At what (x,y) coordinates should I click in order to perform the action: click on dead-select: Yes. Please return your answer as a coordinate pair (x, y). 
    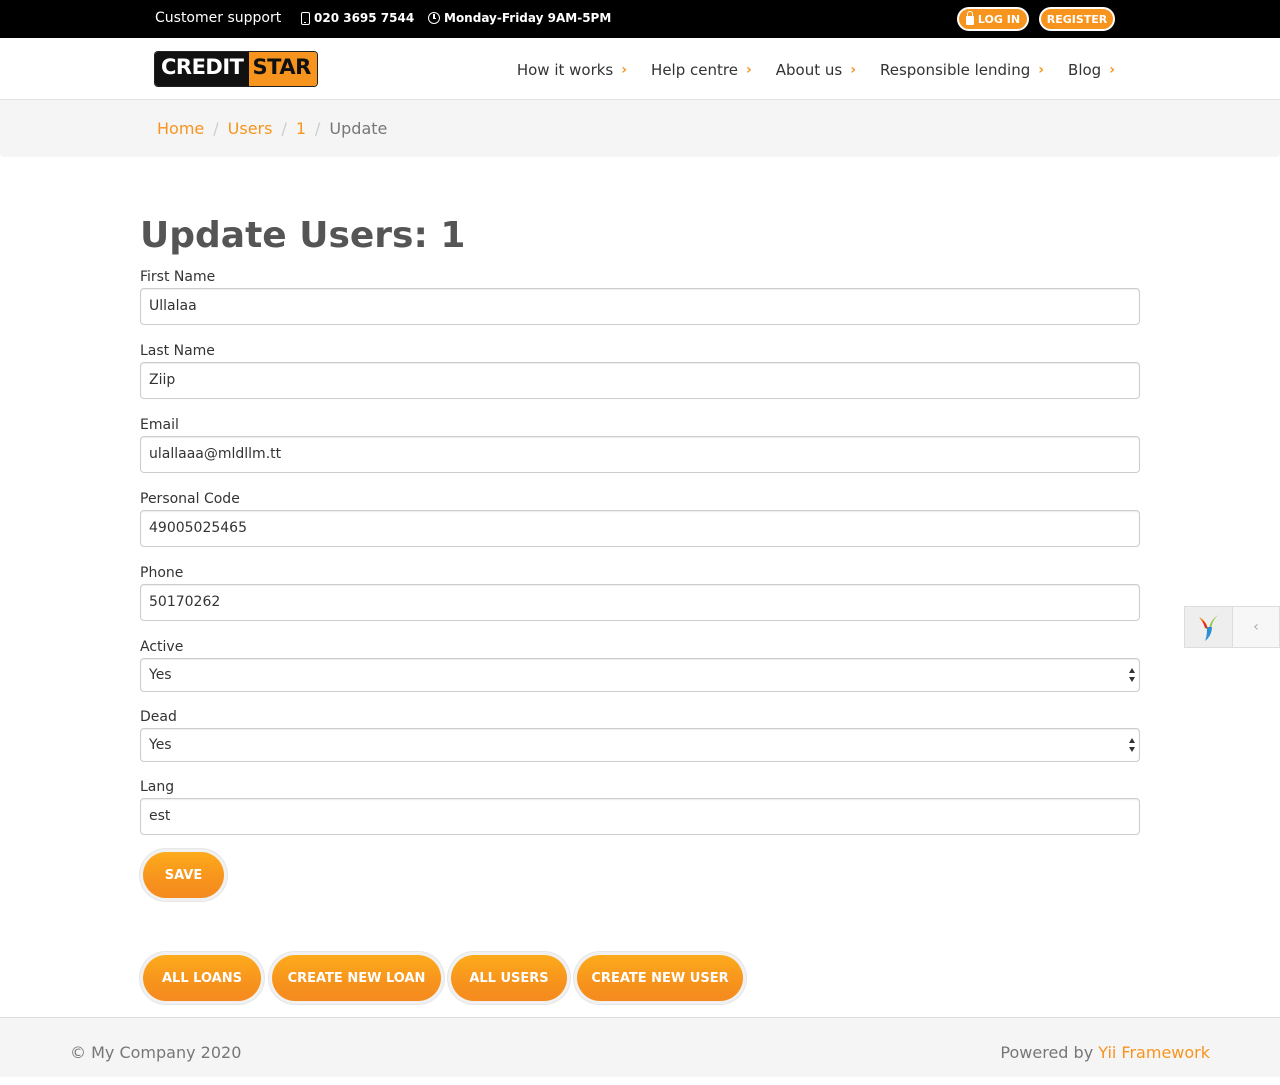
    Looking at the image, I should click on (640, 745).